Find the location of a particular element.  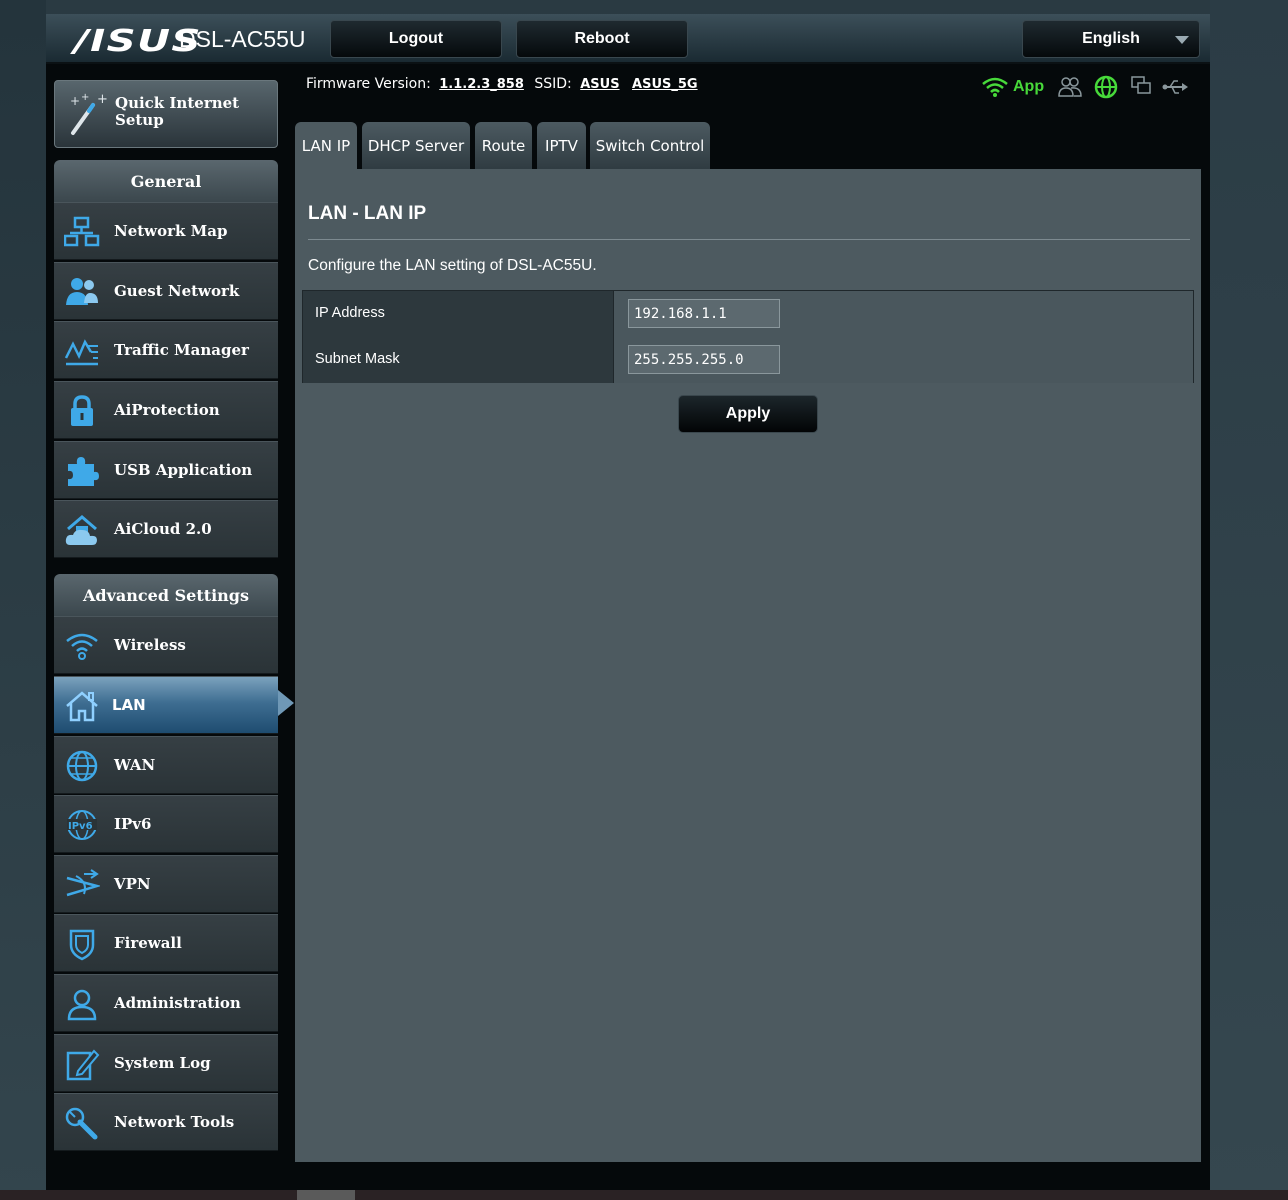

sidebar-item-usb-application: USB Application is located at coordinates (166, 470).